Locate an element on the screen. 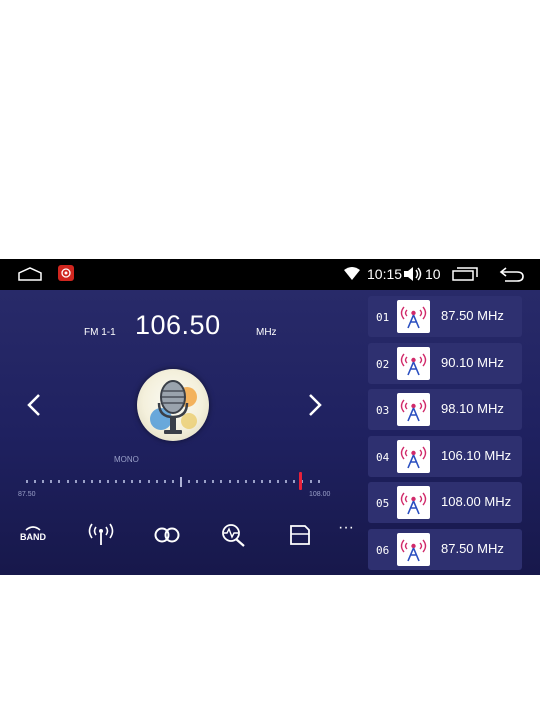 Image resolution: width=540 pixels, height=720 pixels. preset-frequency: 108.00 MHz is located at coordinates (476, 501).